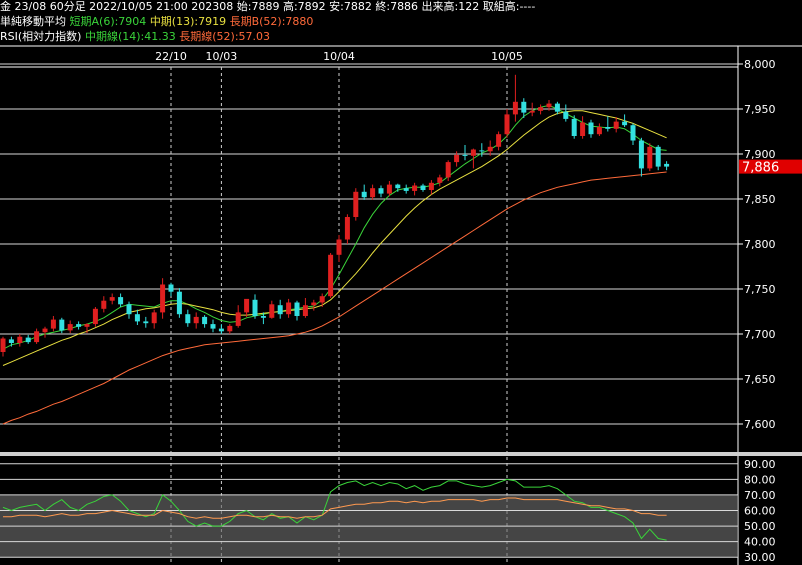 The image size is (802, 565). I want to click on rsi-tick-label: 70.00, so click(760, 495).